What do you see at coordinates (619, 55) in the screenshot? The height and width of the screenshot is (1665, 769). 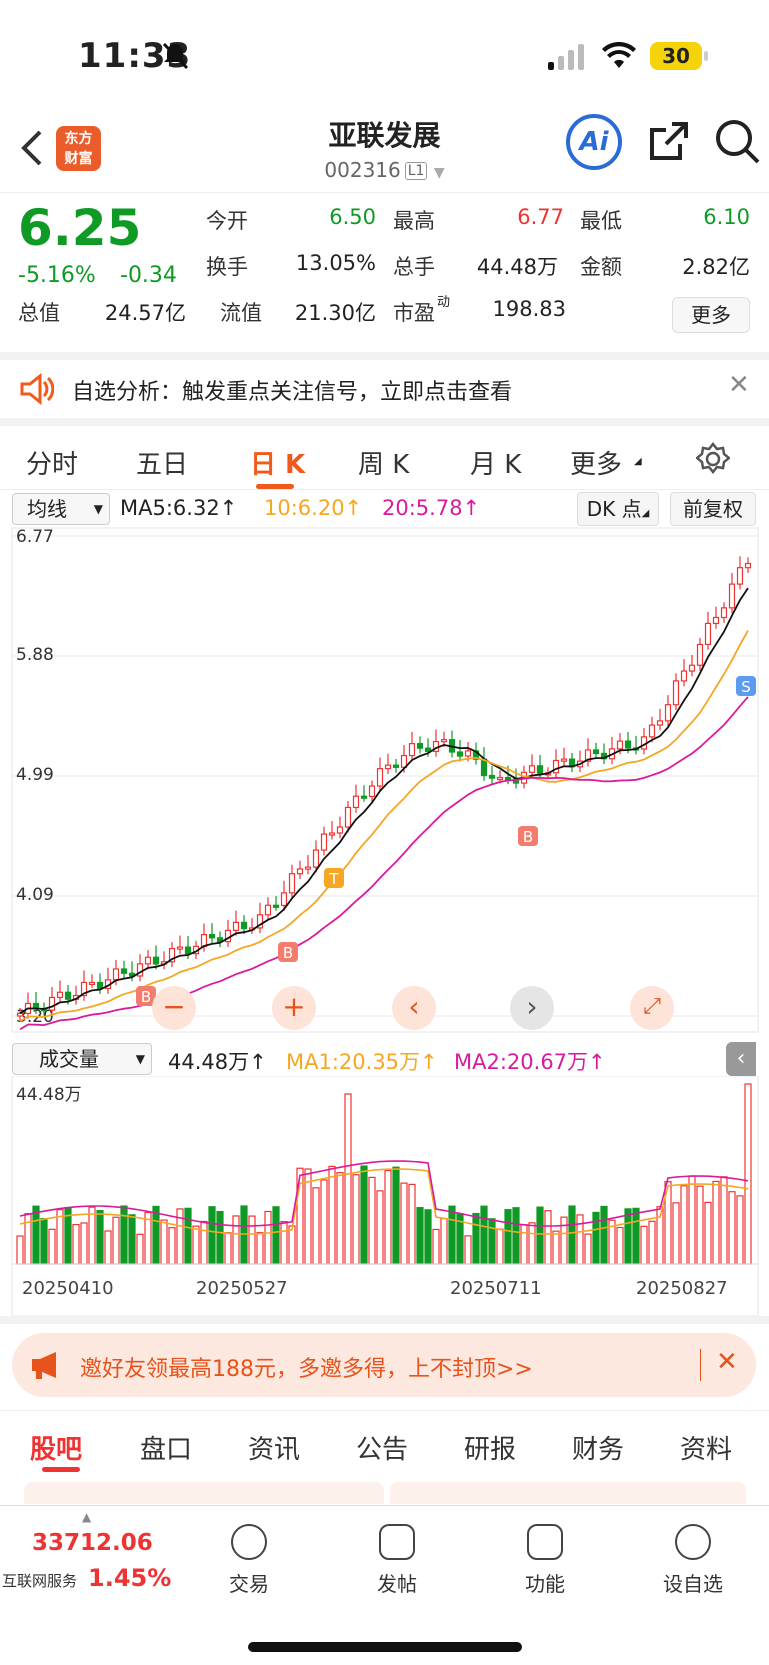 I see `wifi-icon` at bounding box center [619, 55].